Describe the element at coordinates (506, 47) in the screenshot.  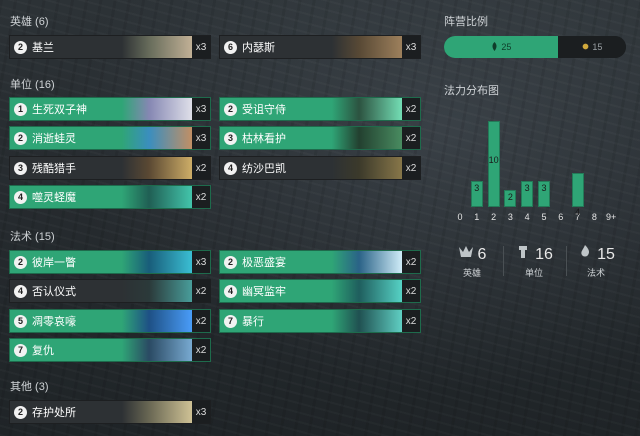
I see `region-value-shadow-isles: 25` at that location.